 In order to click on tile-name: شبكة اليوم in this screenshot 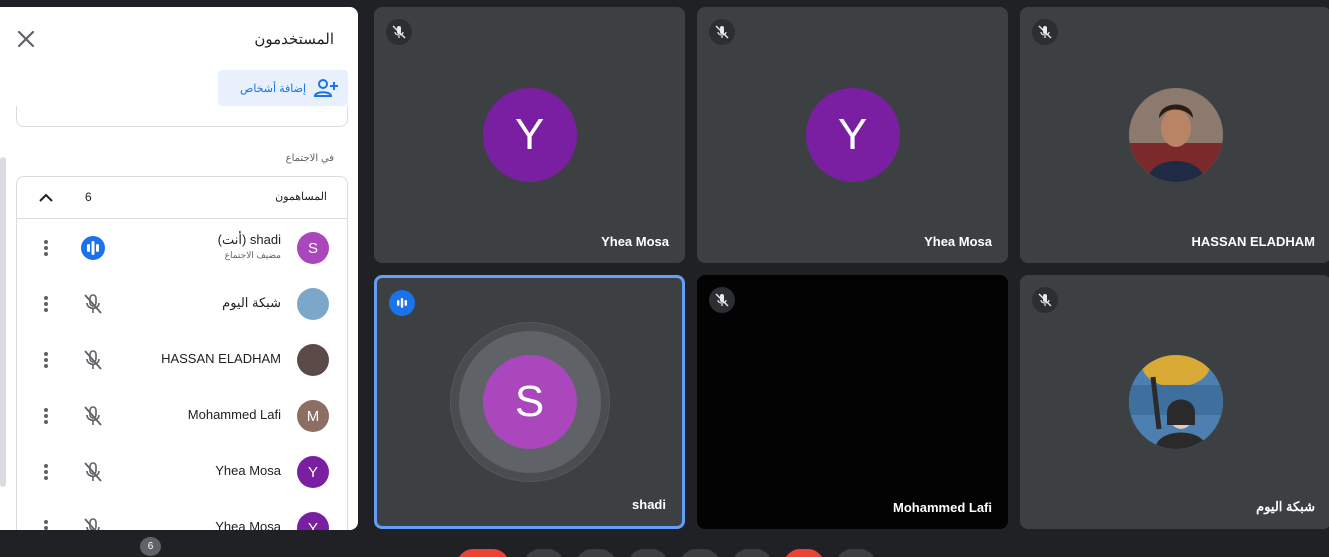, I will do `click(1285, 506)`.